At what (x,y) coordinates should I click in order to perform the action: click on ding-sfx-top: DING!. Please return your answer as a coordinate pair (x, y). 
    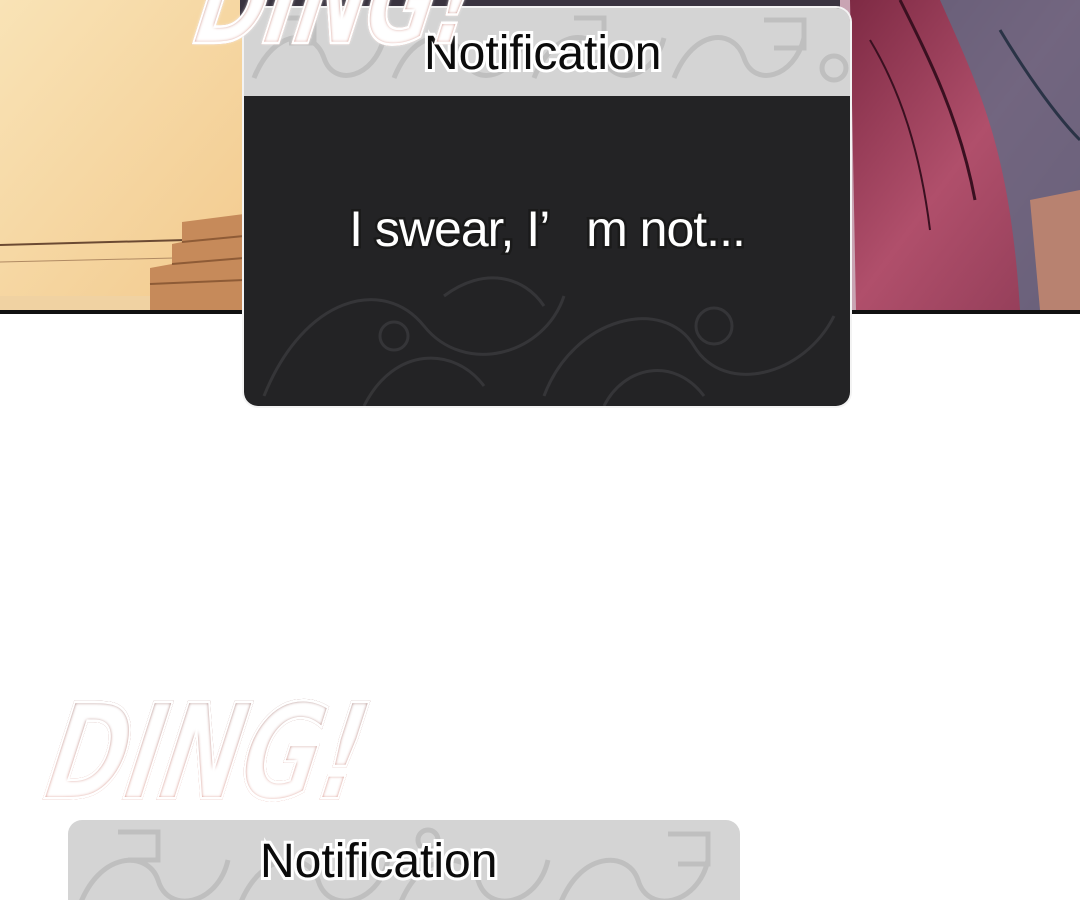
    Looking at the image, I should click on (335, 36).